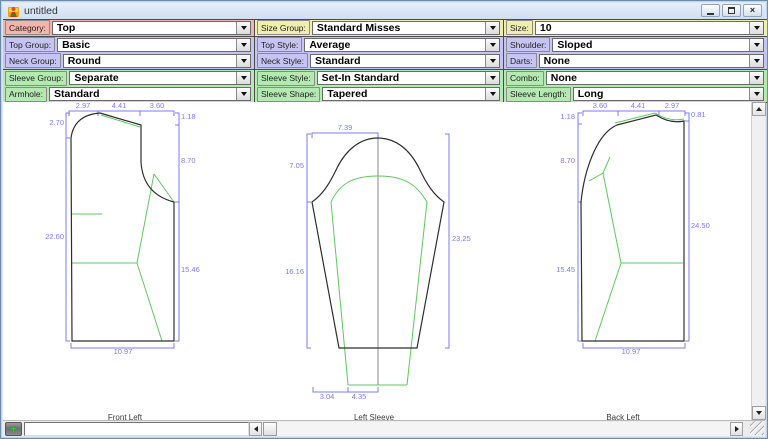  Describe the element at coordinates (654, 78) in the screenshot. I see `combo-combobox: None` at that location.